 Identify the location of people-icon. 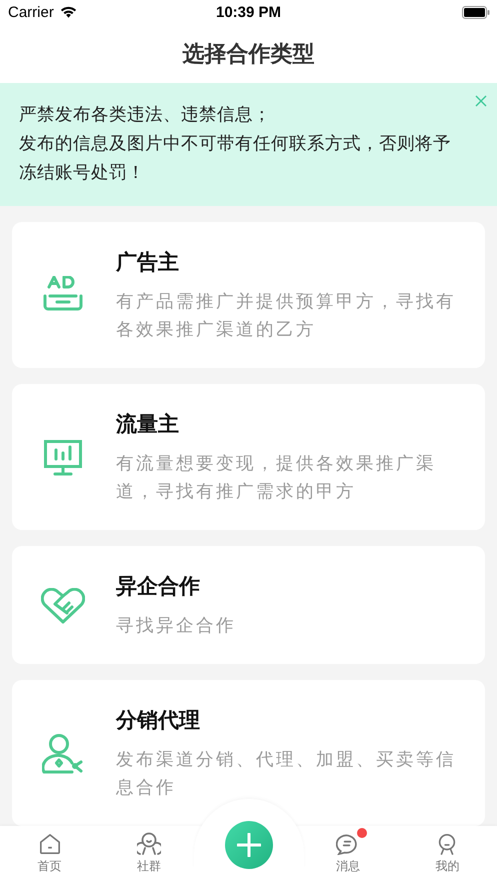
(149, 844).